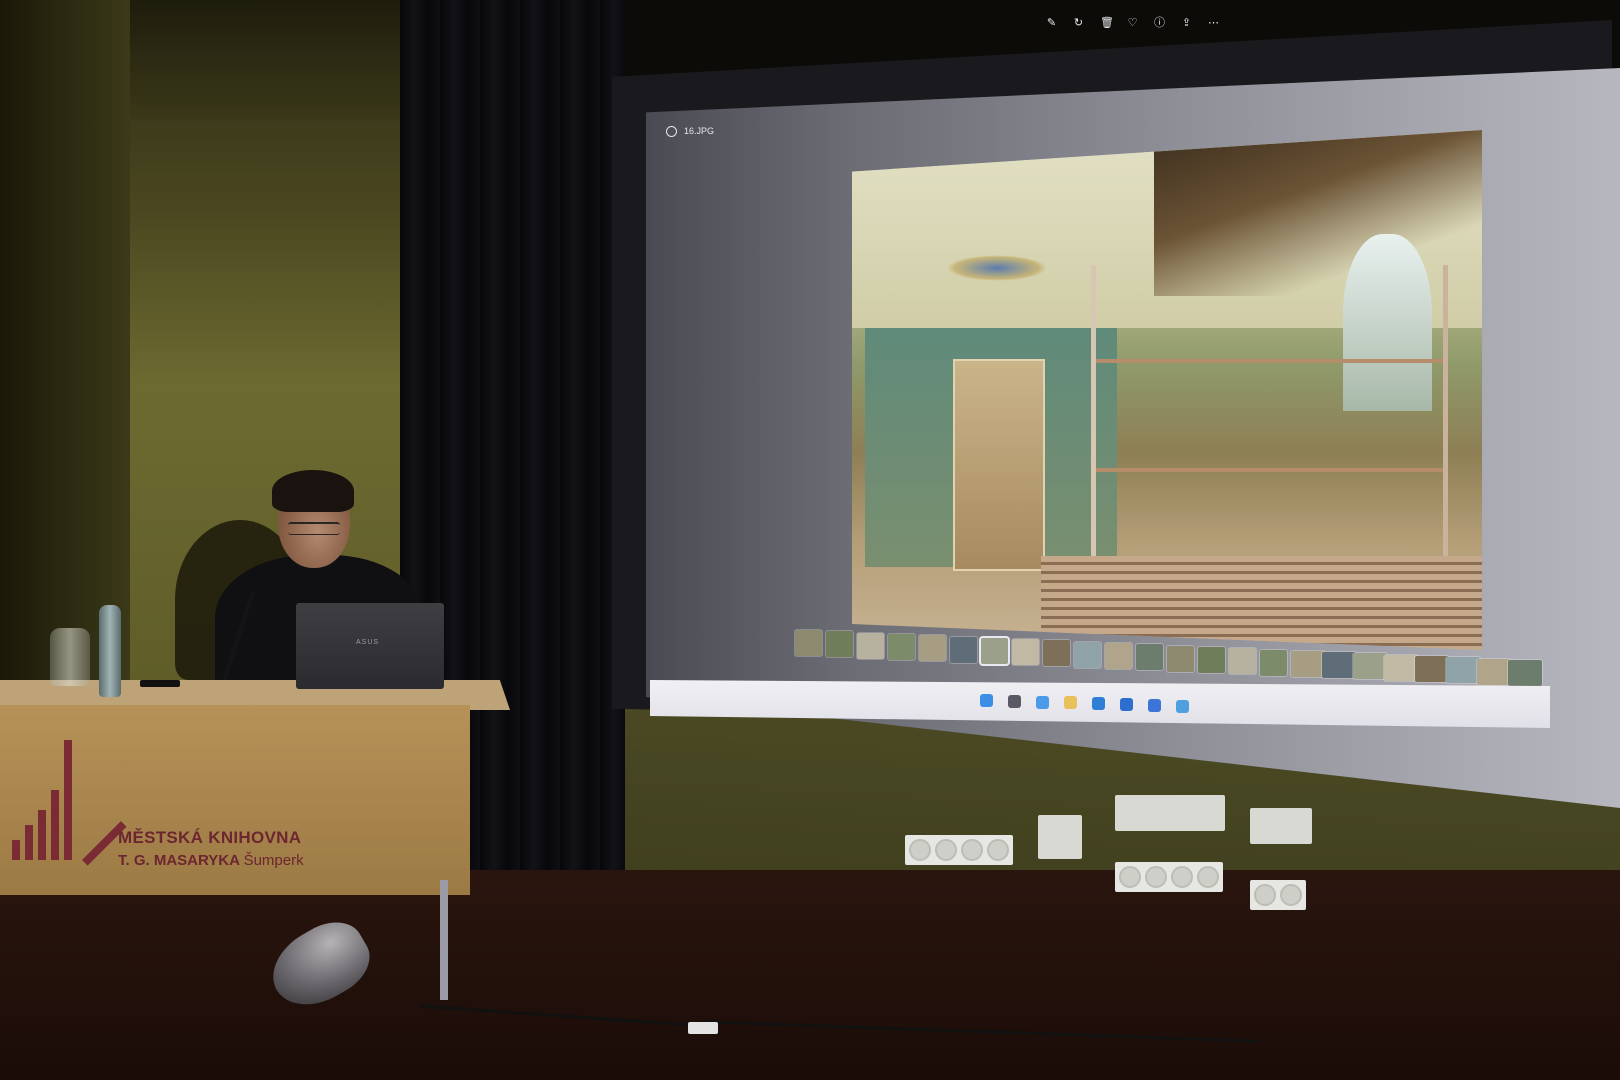  What do you see at coordinates (1154, 705) in the screenshot?
I see `store-icon` at bounding box center [1154, 705].